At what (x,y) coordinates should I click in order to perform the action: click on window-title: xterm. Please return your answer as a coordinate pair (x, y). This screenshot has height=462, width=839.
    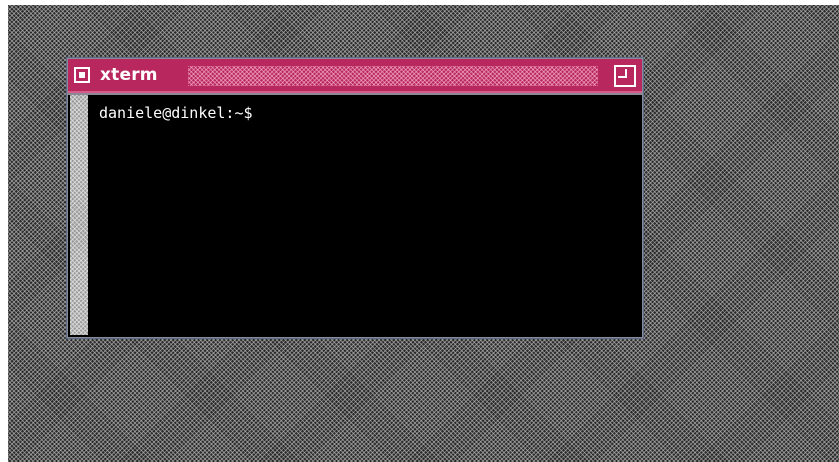
    Looking at the image, I should click on (129, 75).